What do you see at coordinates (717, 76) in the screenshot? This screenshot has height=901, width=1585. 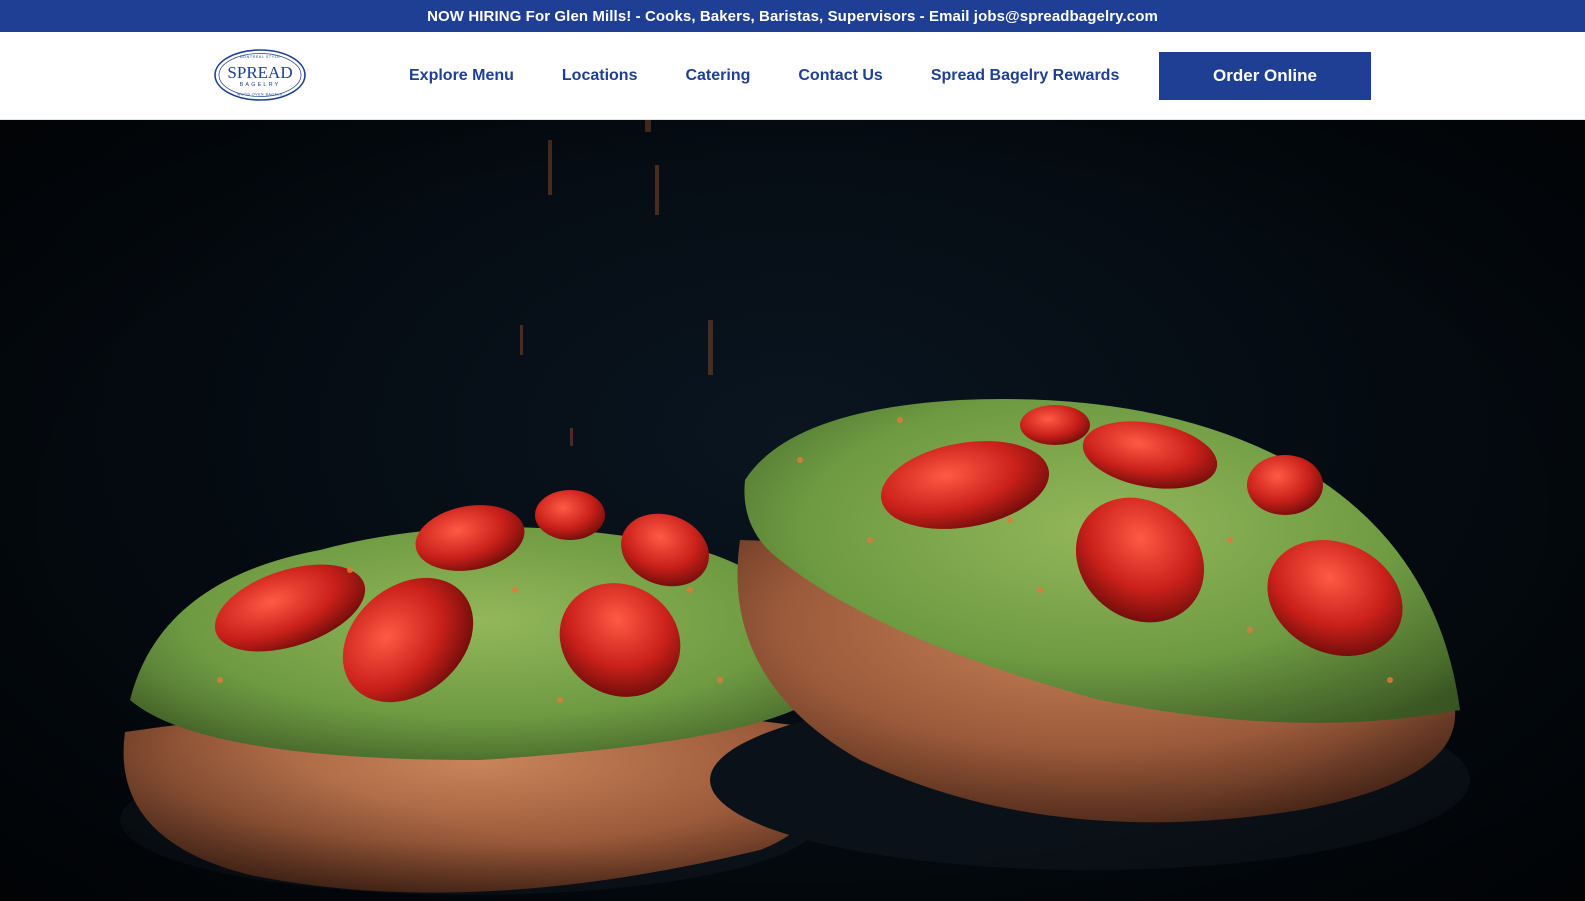 I see `nav-catering: Catering` at bounding box center [717, 76].